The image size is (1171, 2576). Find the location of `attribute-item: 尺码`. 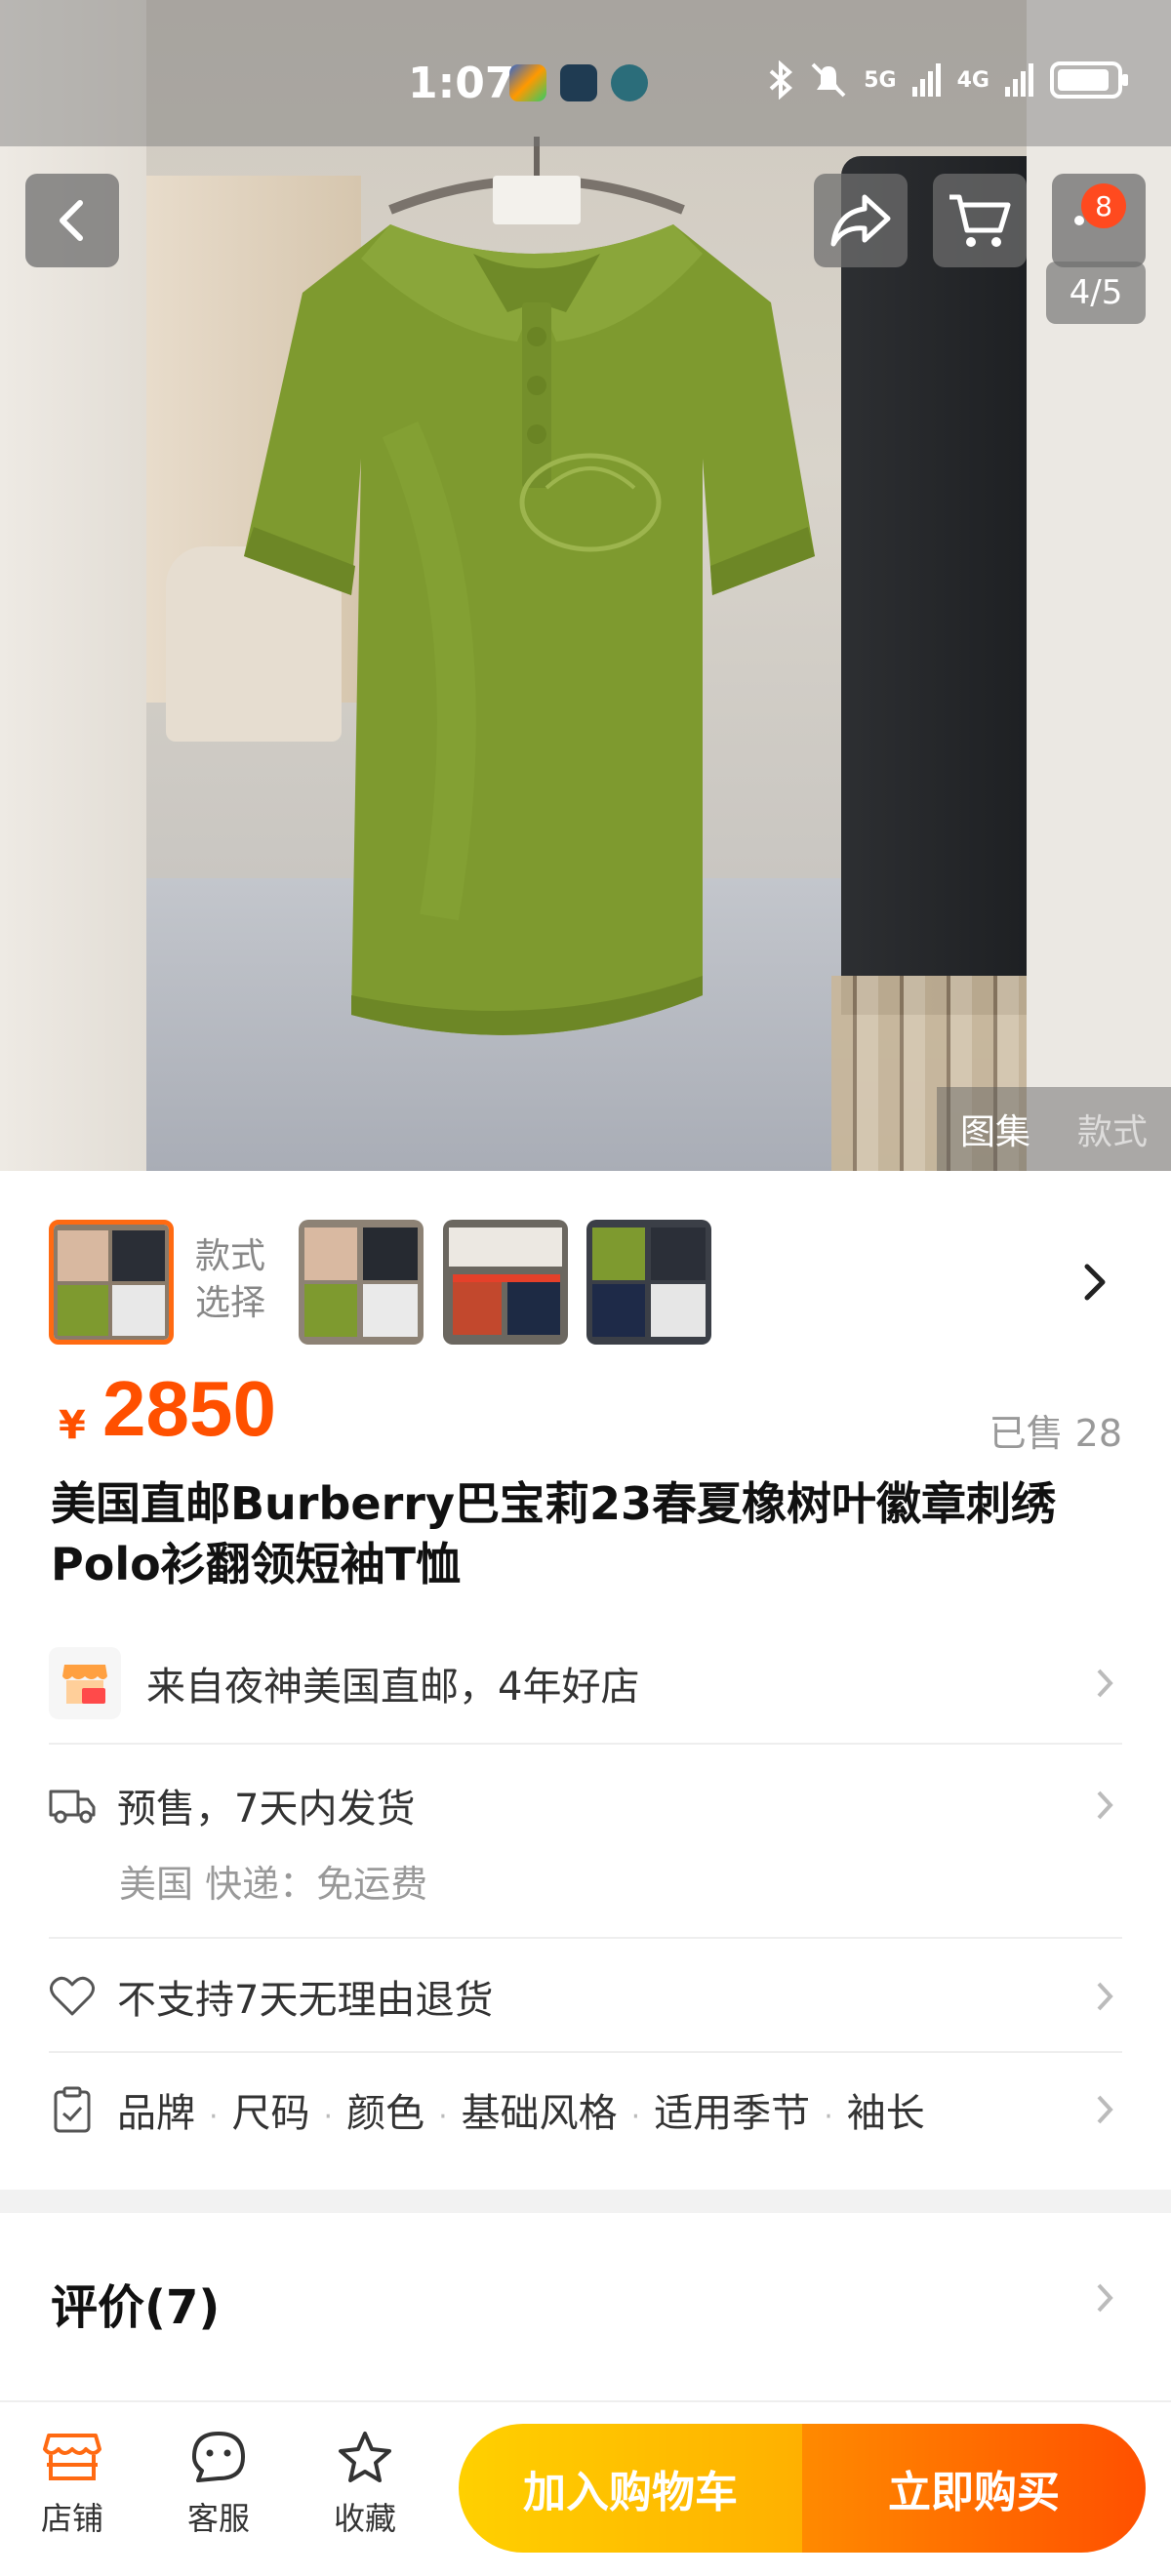

attribute-item: 尺码 is located at coordinates (270, 2113).